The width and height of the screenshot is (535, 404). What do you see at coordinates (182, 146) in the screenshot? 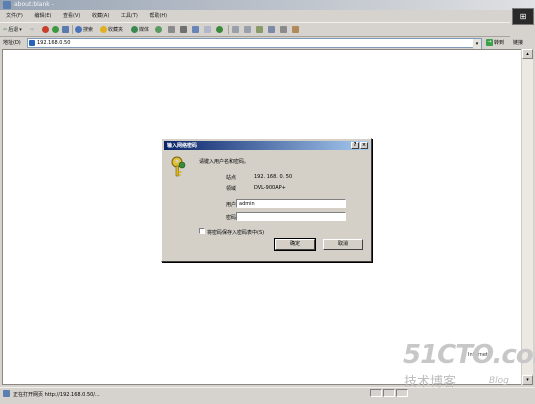
I see `dialog-title: 输入网络密码` at bounding box center [182, 146].